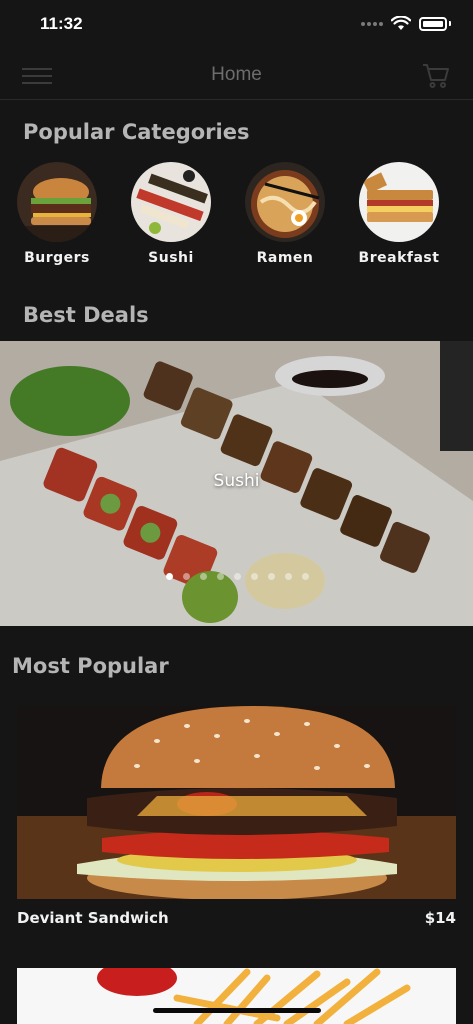  I want to click on wifi-icon, so click(401, 23).